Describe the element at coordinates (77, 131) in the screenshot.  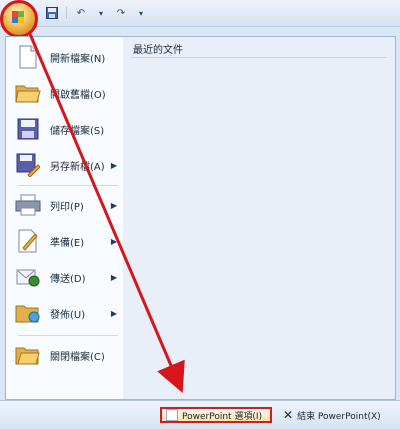
I see `menu-item-label: 儲存檔案(S)` at that location.